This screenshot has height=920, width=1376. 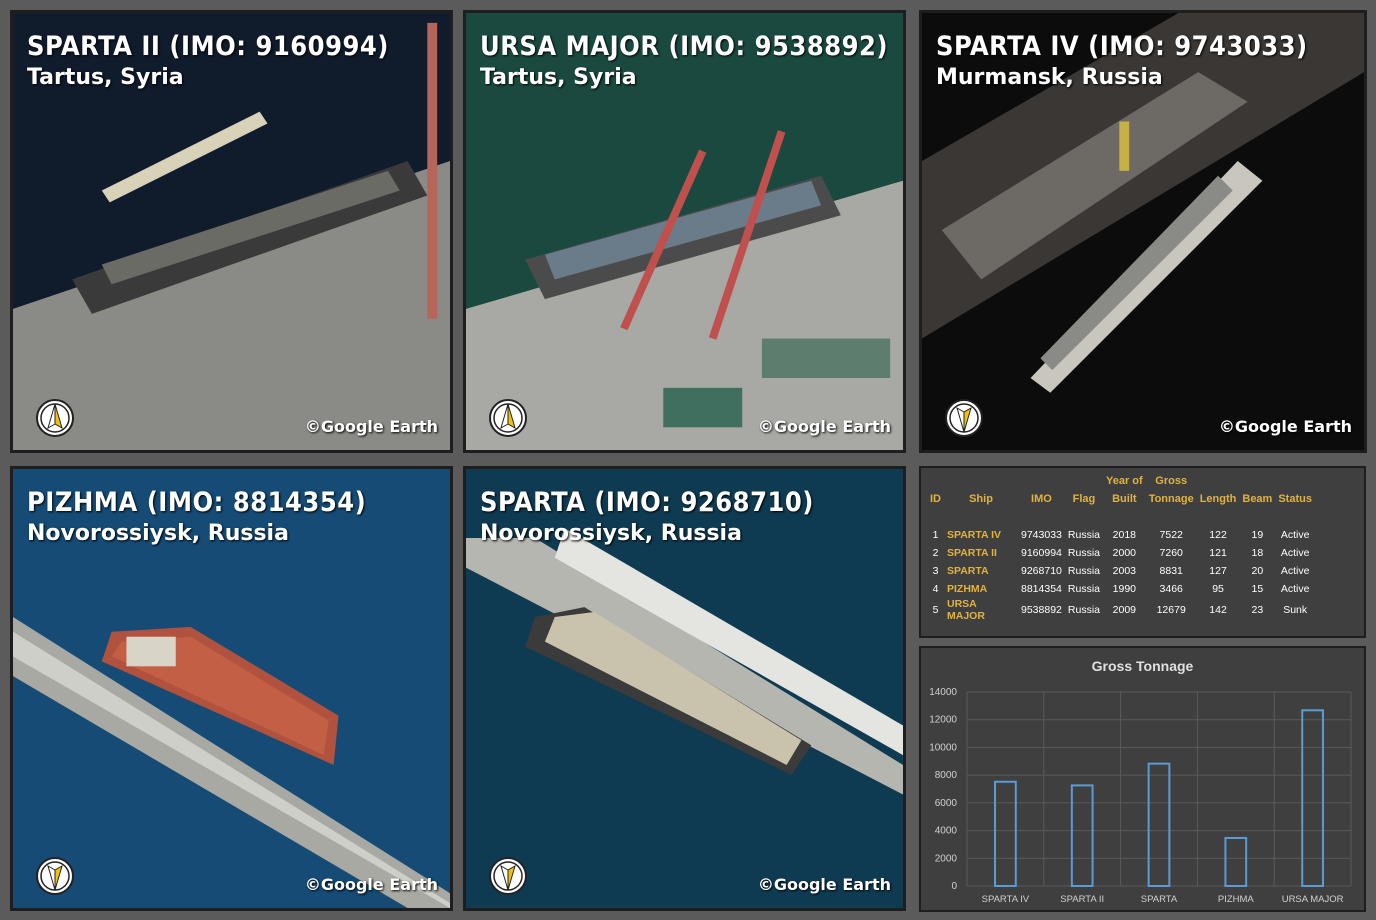 I want to click on ship-title: SPARTA II (IMO: 9160994), so click(x=208, y=46).